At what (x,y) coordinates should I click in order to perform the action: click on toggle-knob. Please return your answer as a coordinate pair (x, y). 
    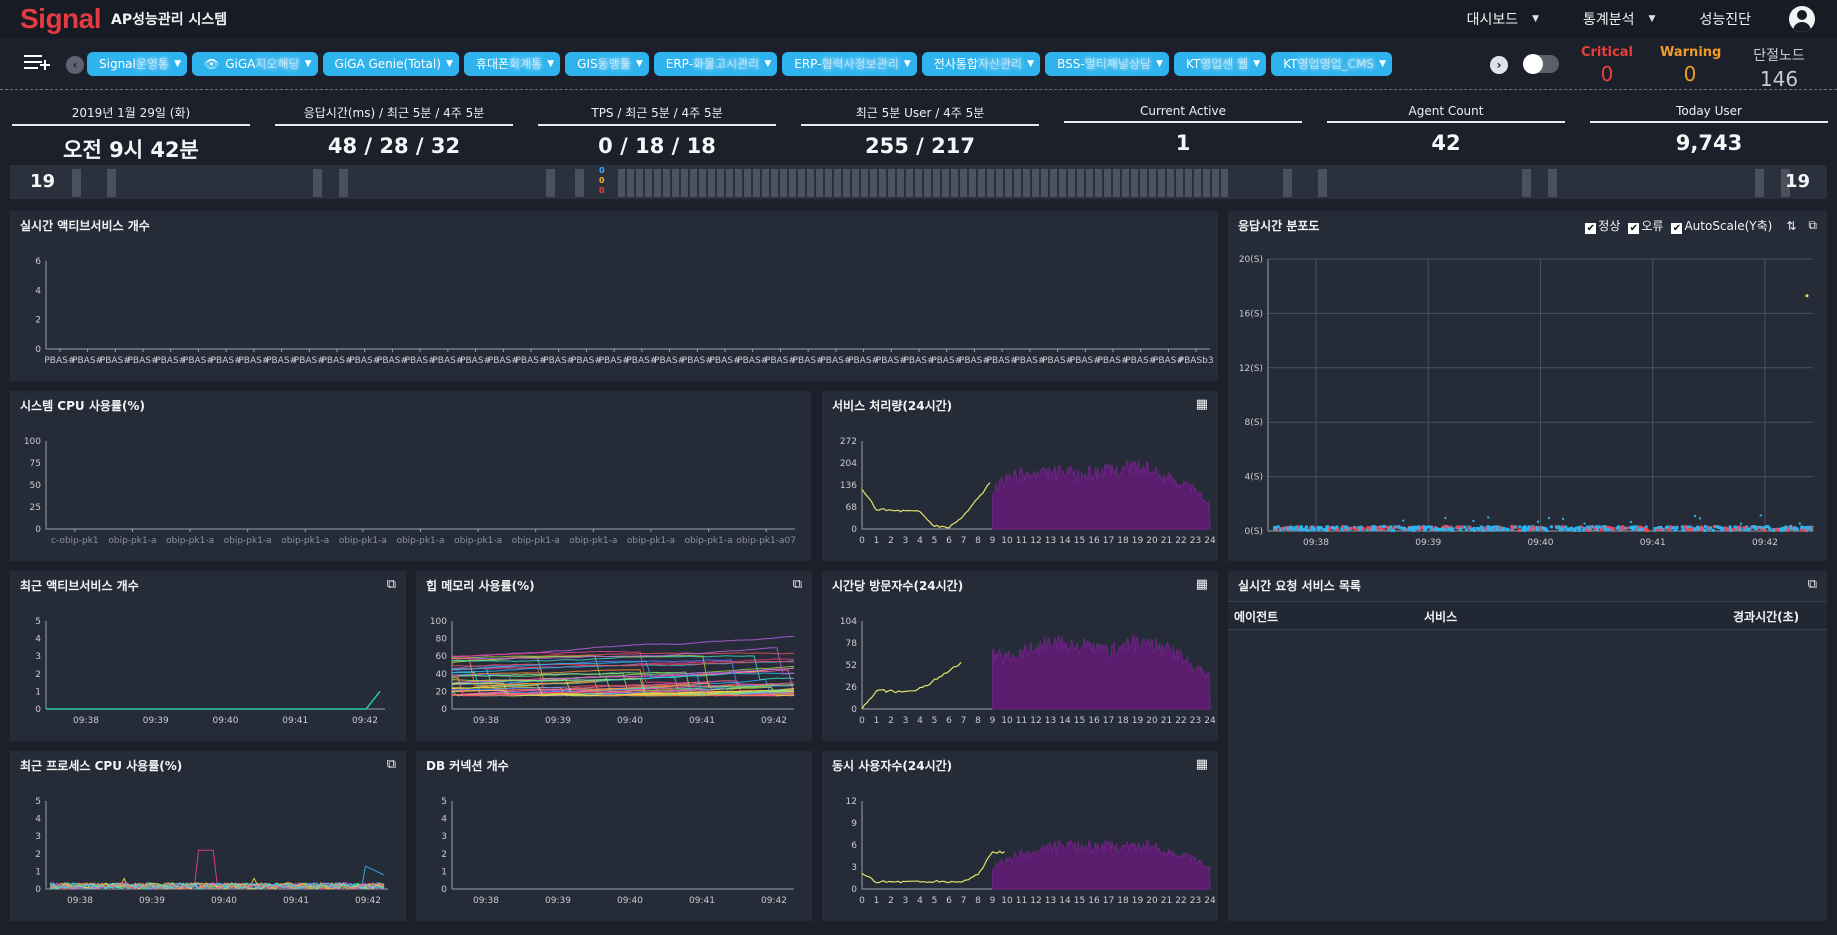
    Looking at the image, I should click on (1533, 64).